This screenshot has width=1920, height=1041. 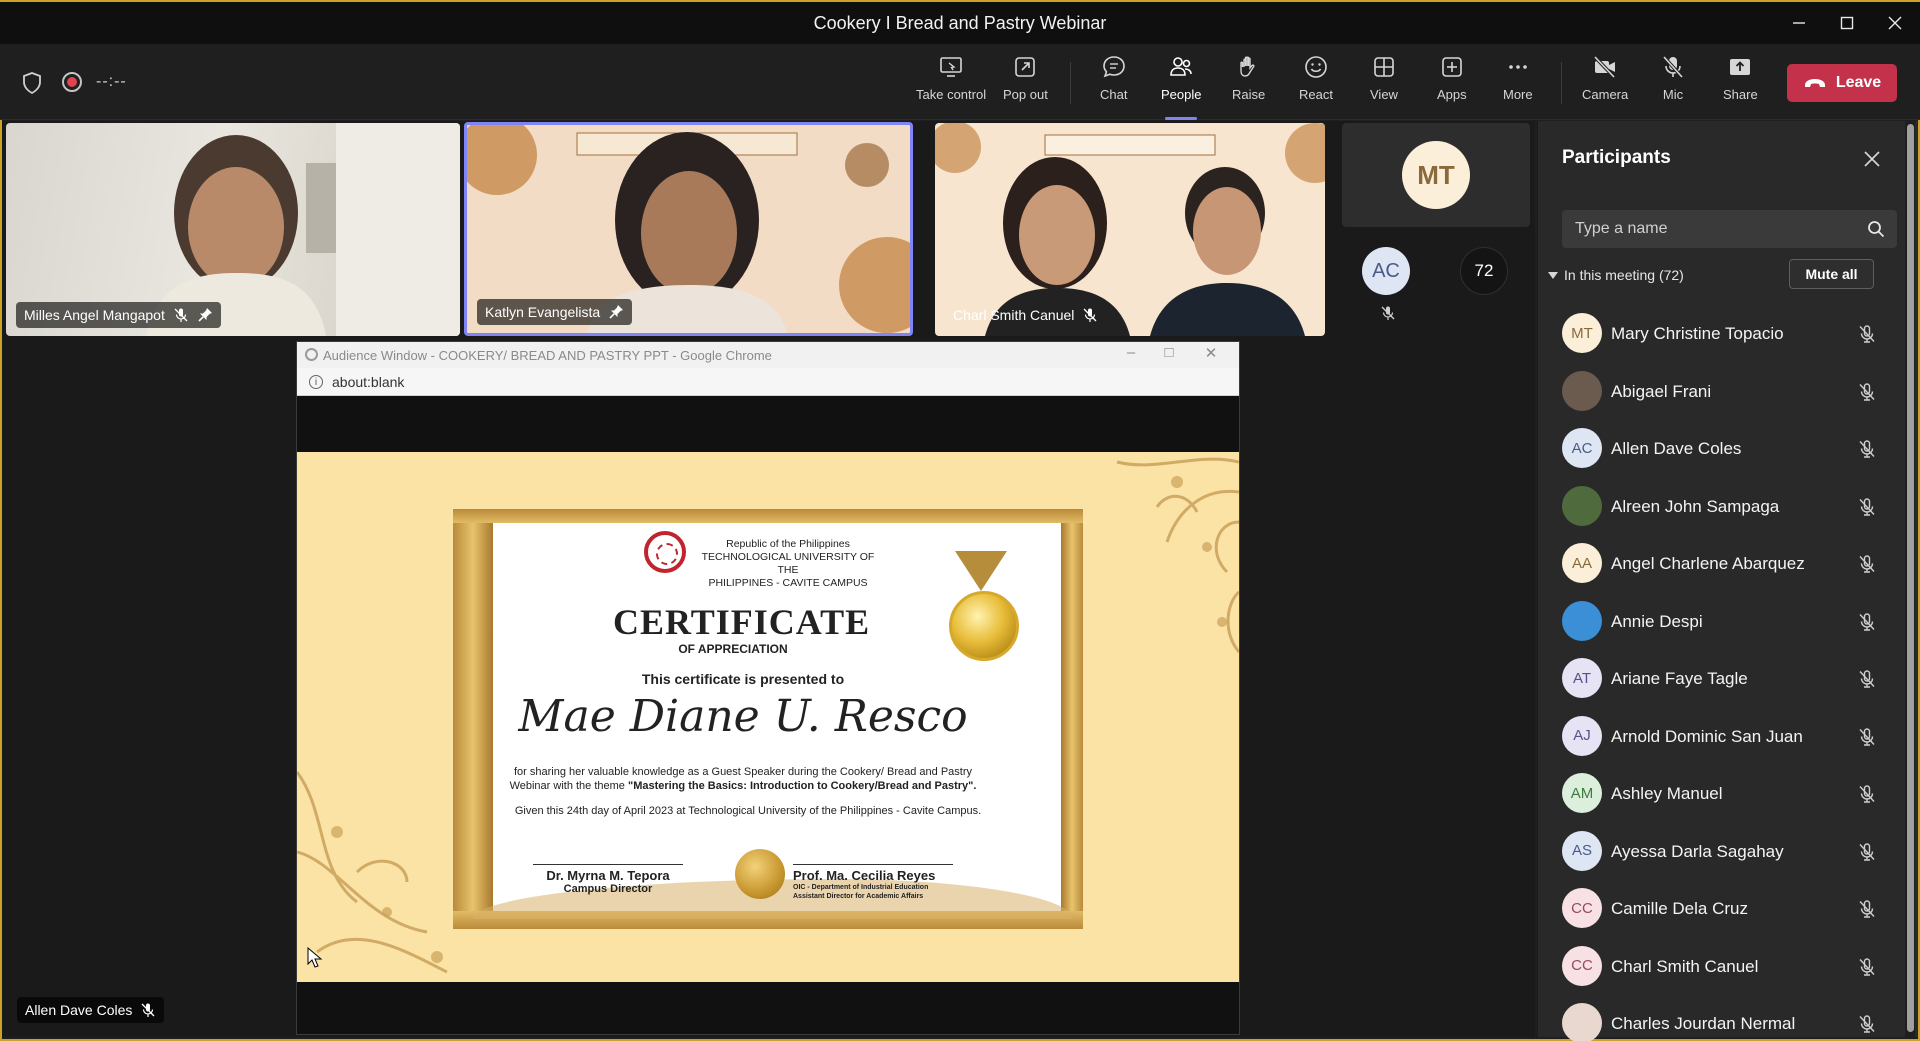 I want to click on participant-name-tag: Milles Angel Mangapot, so click(x=118, y=315).